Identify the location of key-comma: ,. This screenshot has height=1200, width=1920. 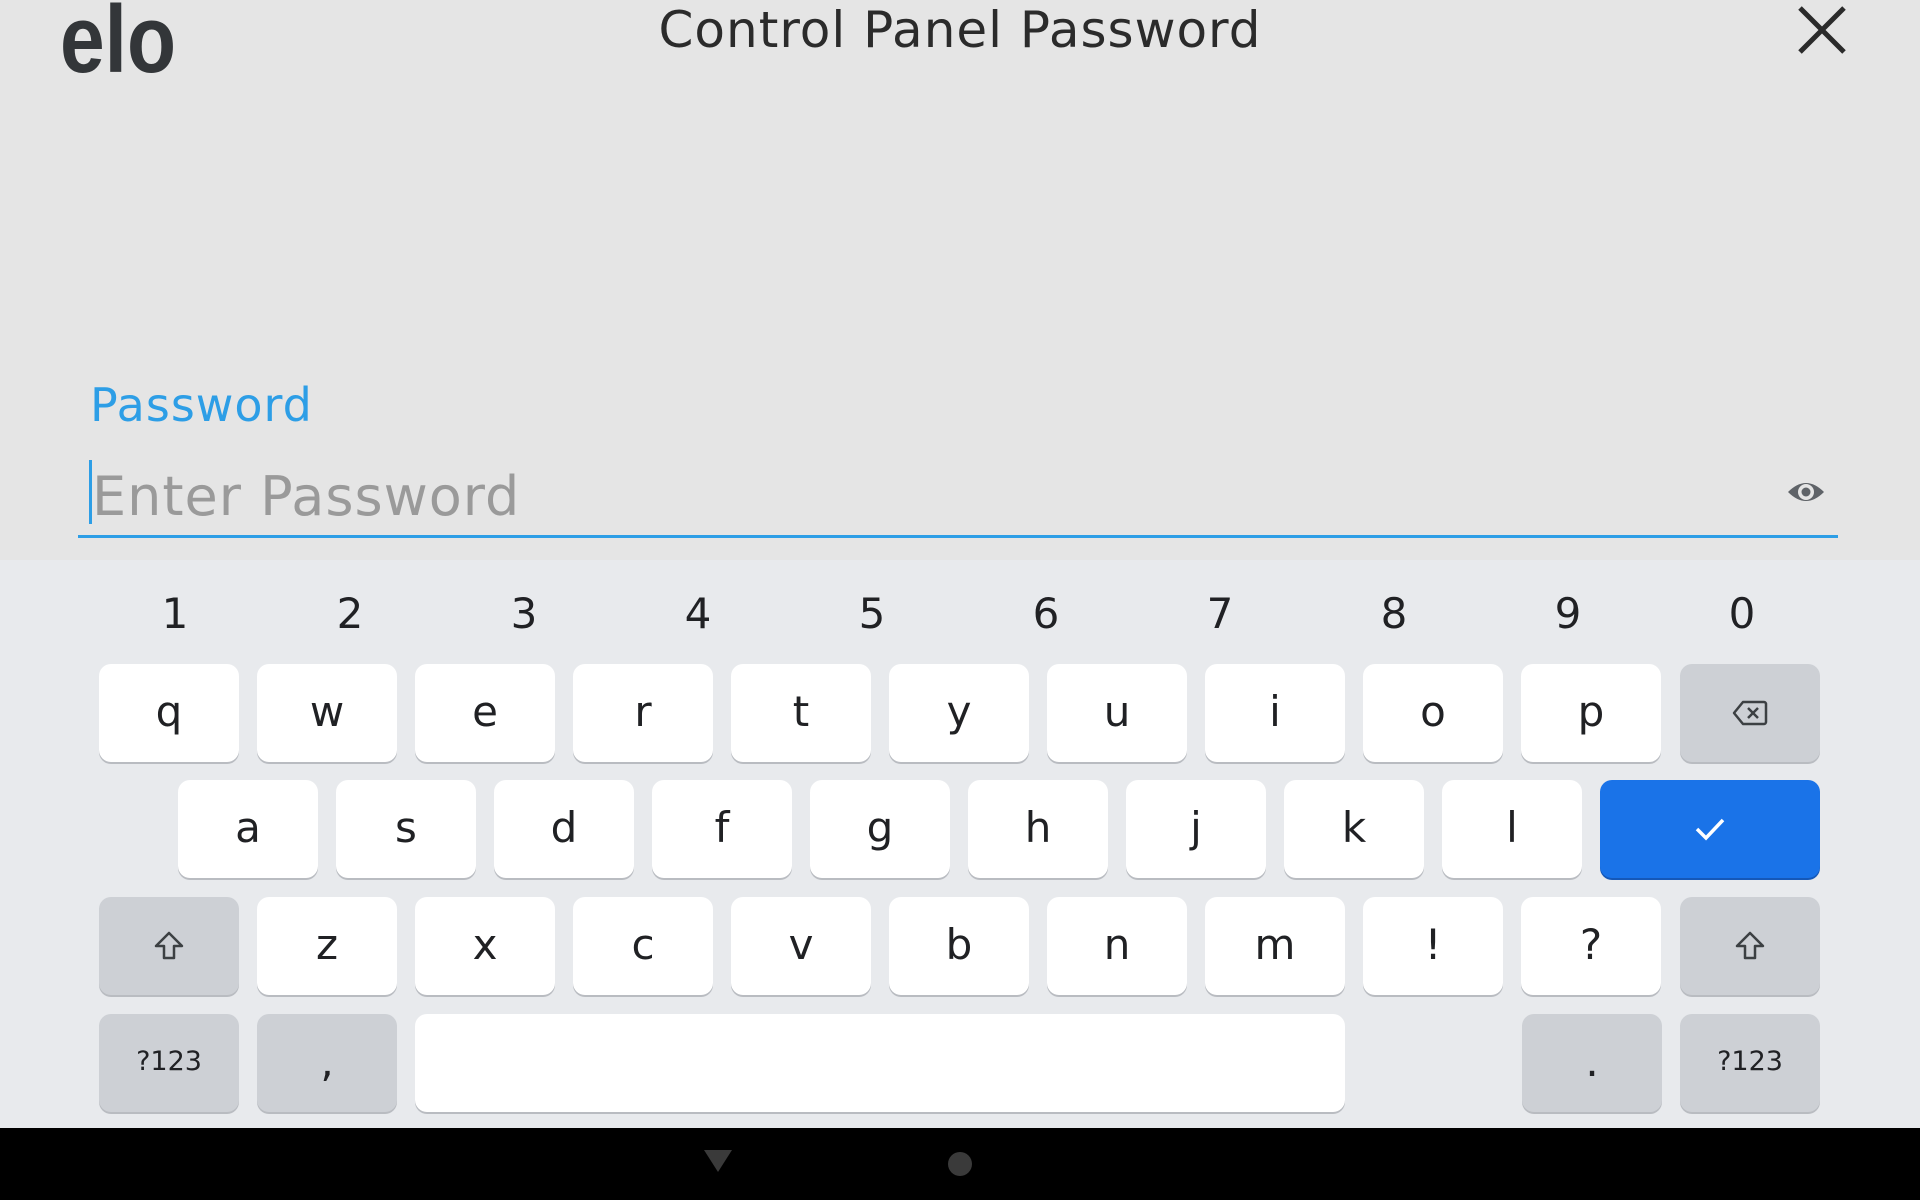
(327, 1063).